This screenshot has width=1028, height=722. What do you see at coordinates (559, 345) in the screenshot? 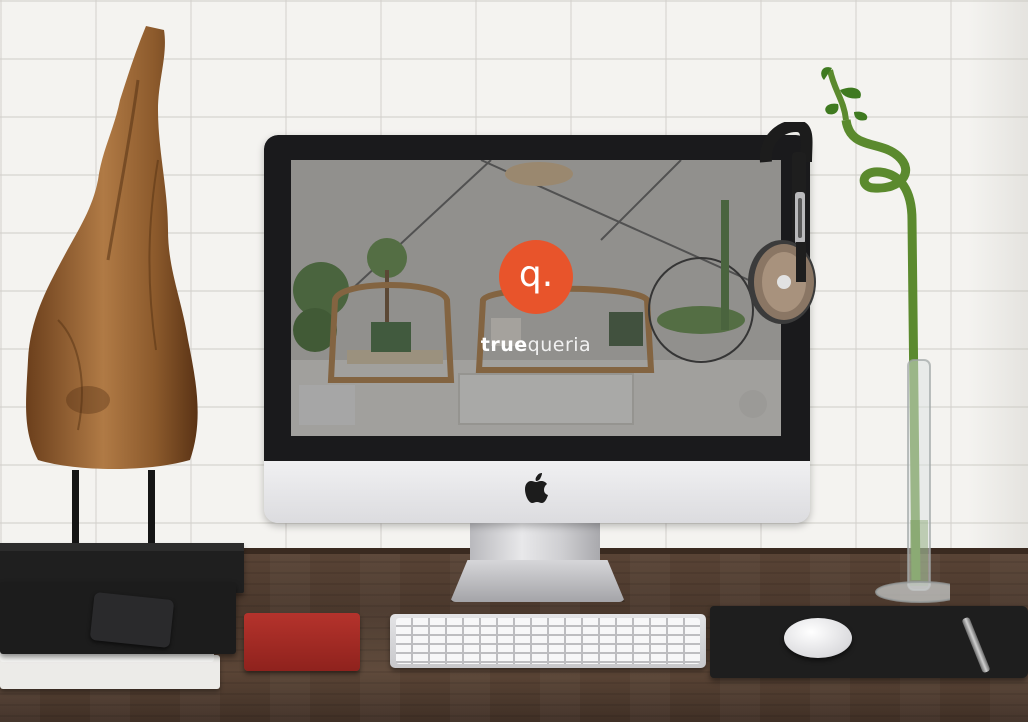
I see `brand-name-light: queria` at bounding box center [559, 345].